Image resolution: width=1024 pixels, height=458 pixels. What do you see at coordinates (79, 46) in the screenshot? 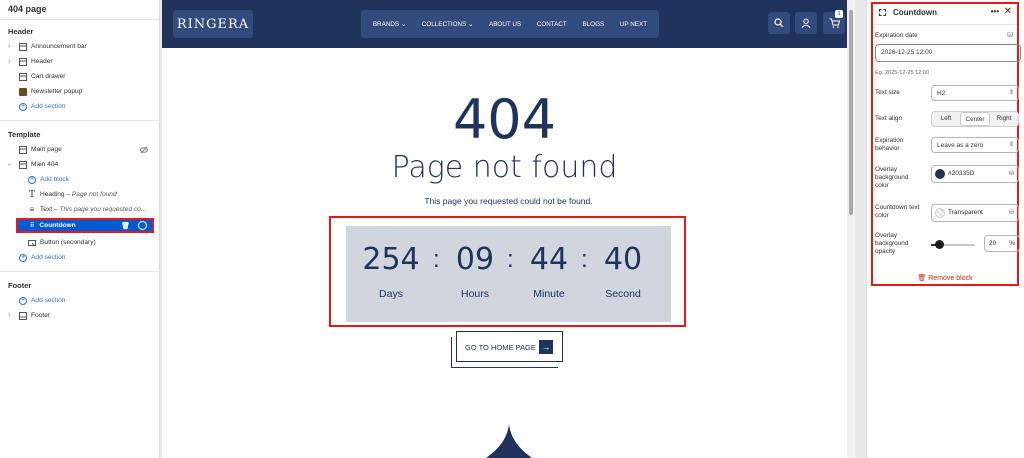
I see `sidebar-item-announcement-bar: › Announcement bar` at bounding box center [79, 46].